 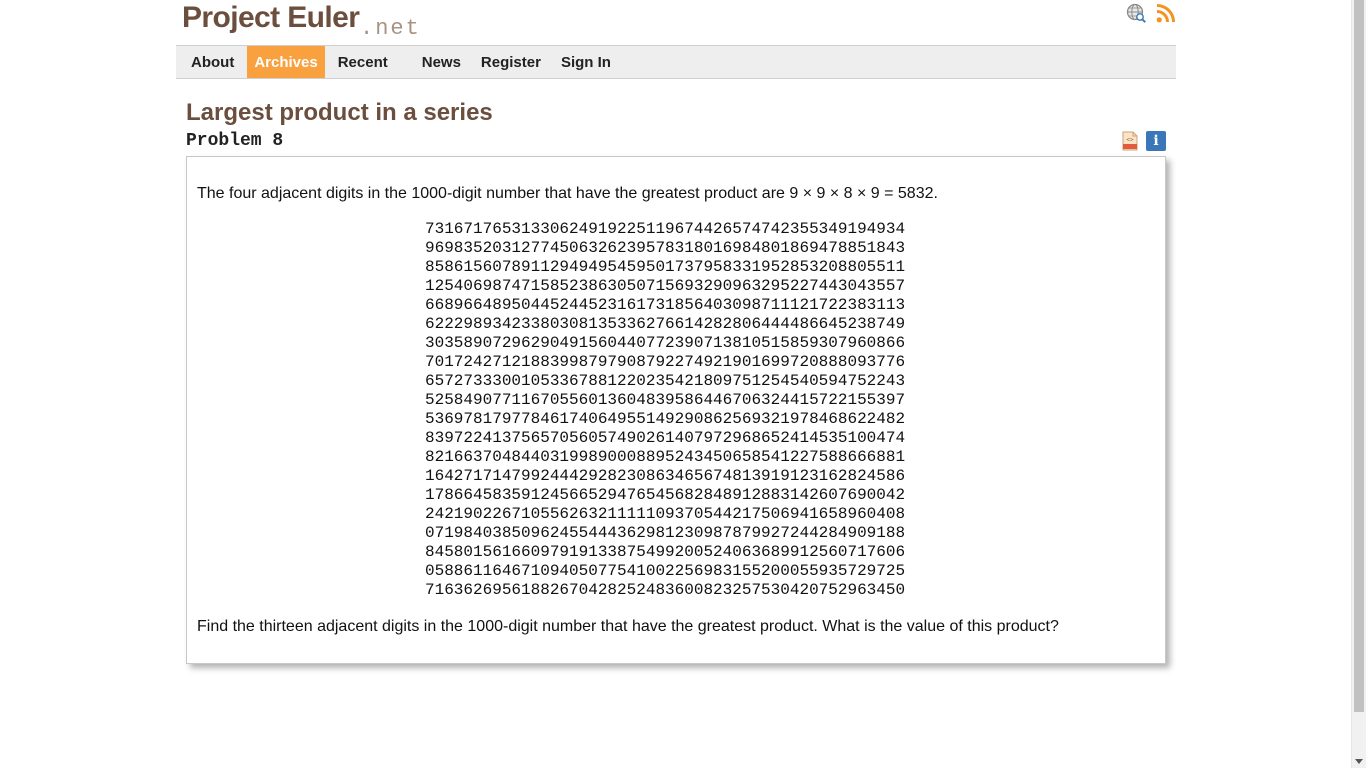 What do you see at coordinates (390, 28) in the screenshot?
I see `logo-suffix: .net` at bounding box center [390, 28].